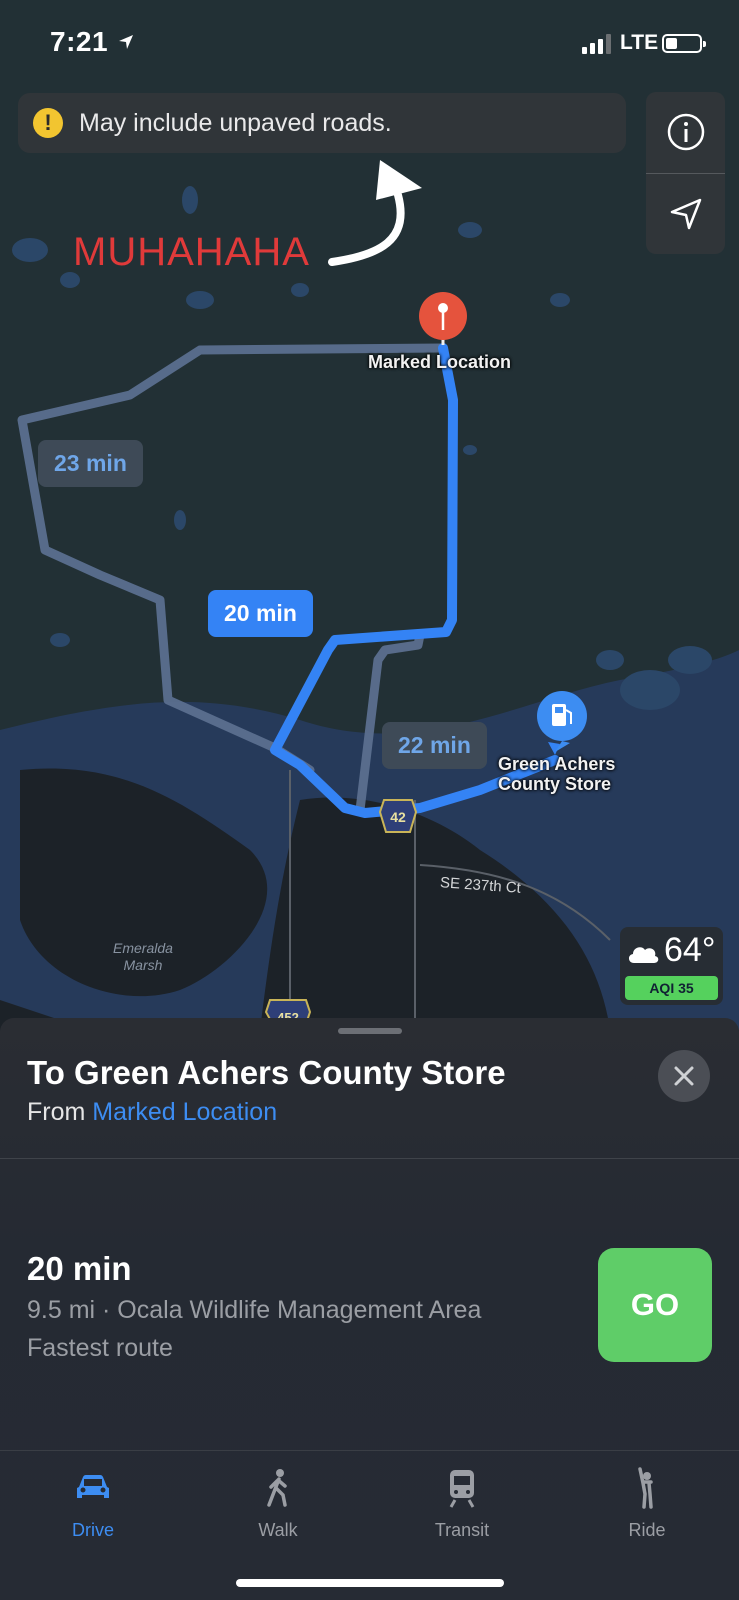  Describe the element at coordinates (639, 42) in the screenshot. I see `network-type: LTE` at that location.